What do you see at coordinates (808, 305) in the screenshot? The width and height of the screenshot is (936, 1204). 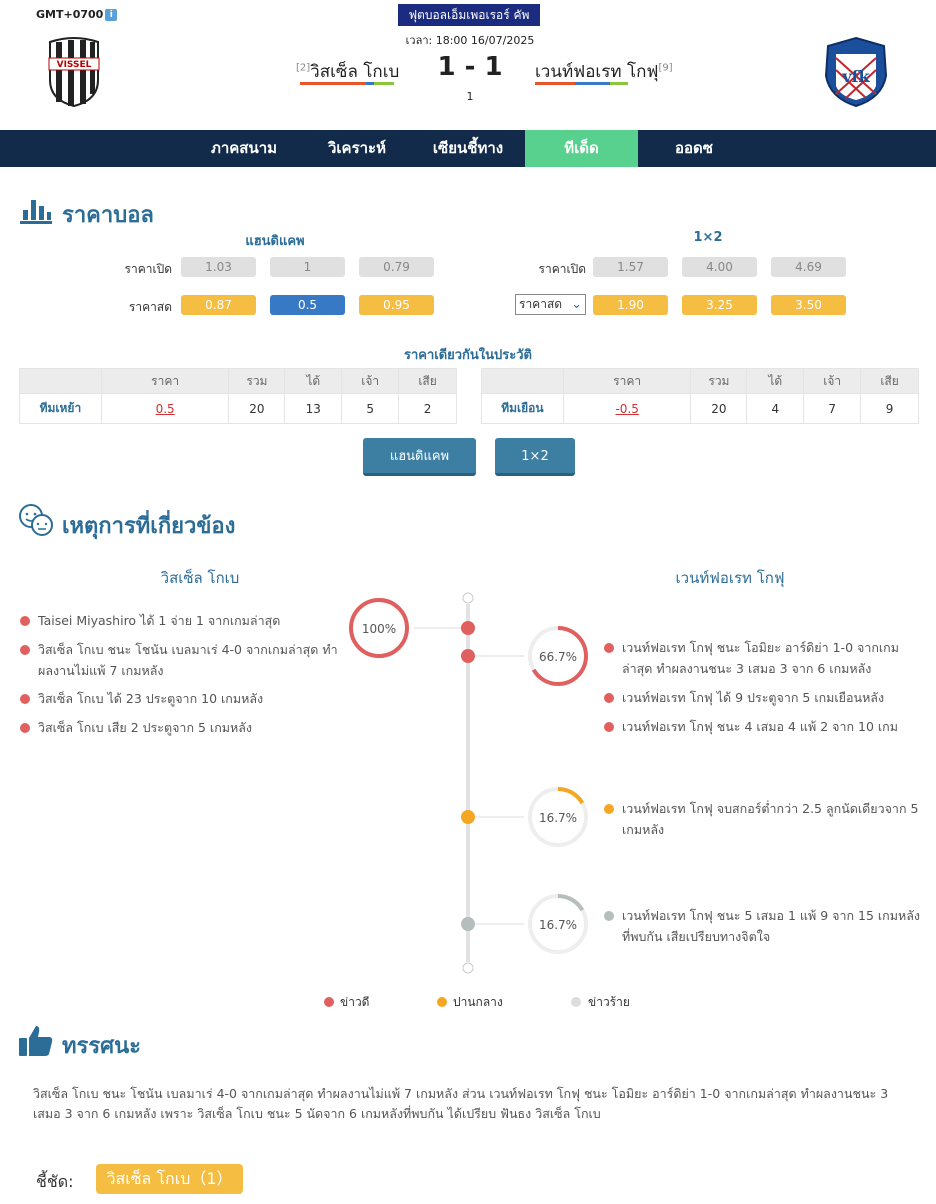 I see `x12-live-away: 3.50` at bounding box center [808, 305].